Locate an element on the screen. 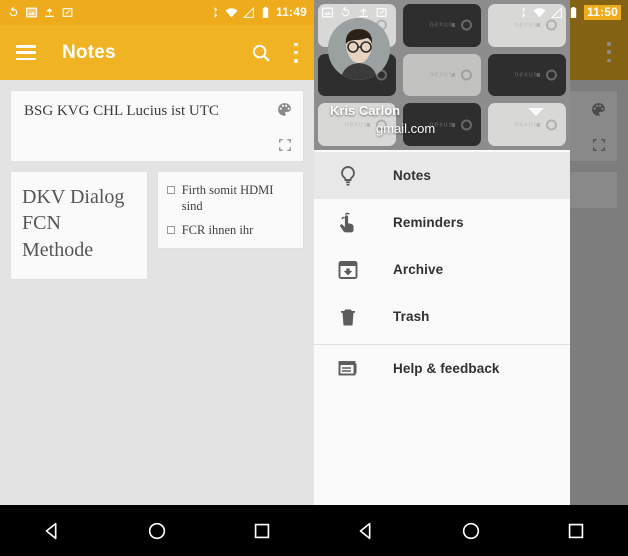  trash-icon is located at coordinates (348, 317).